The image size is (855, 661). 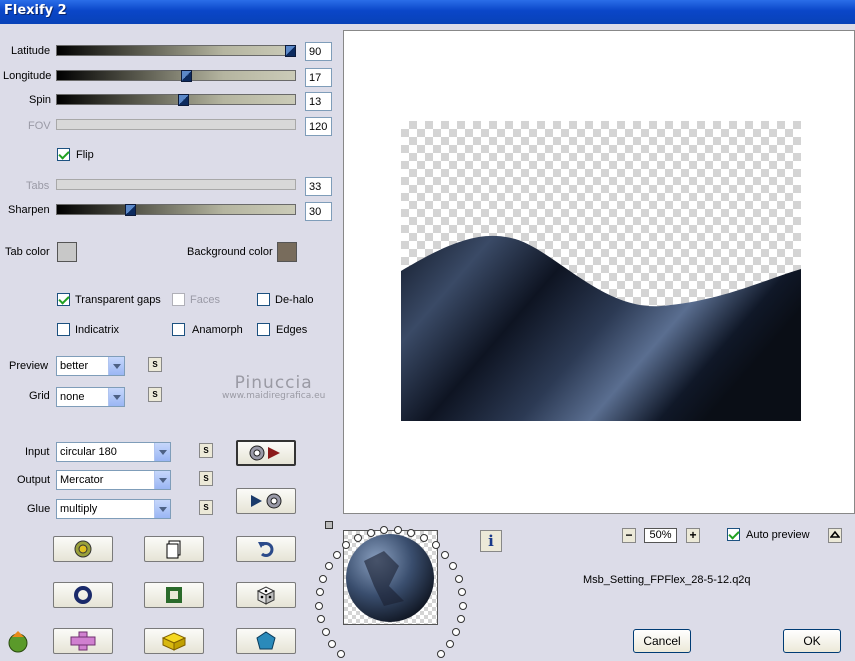 I want to click on sharpen-thumb, so click(x=130, y=210).